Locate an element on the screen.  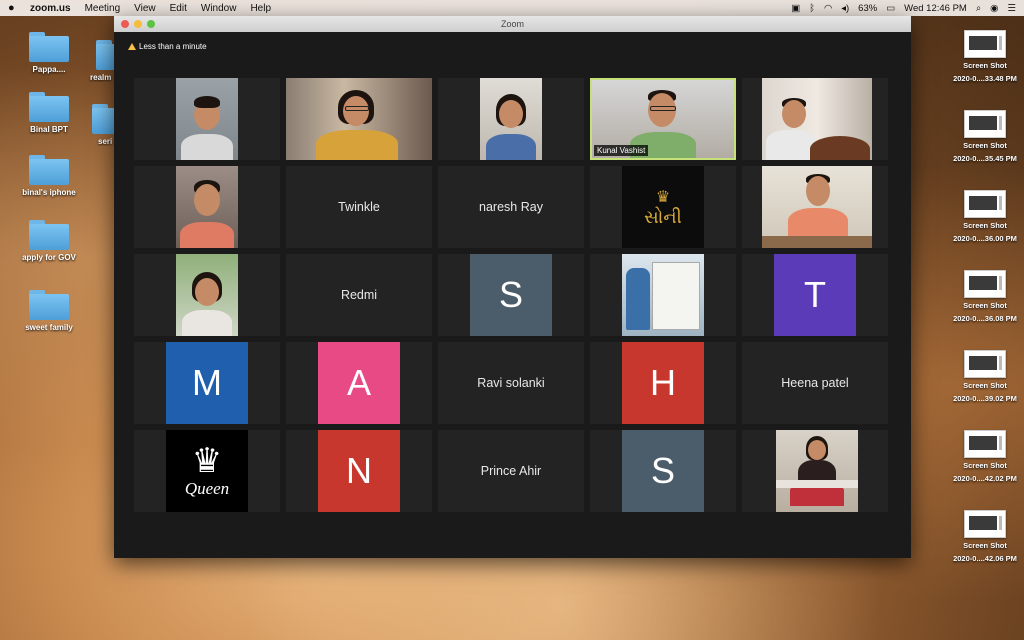
desktop-folder: apply for GOV is located at coordinates (49, 241).